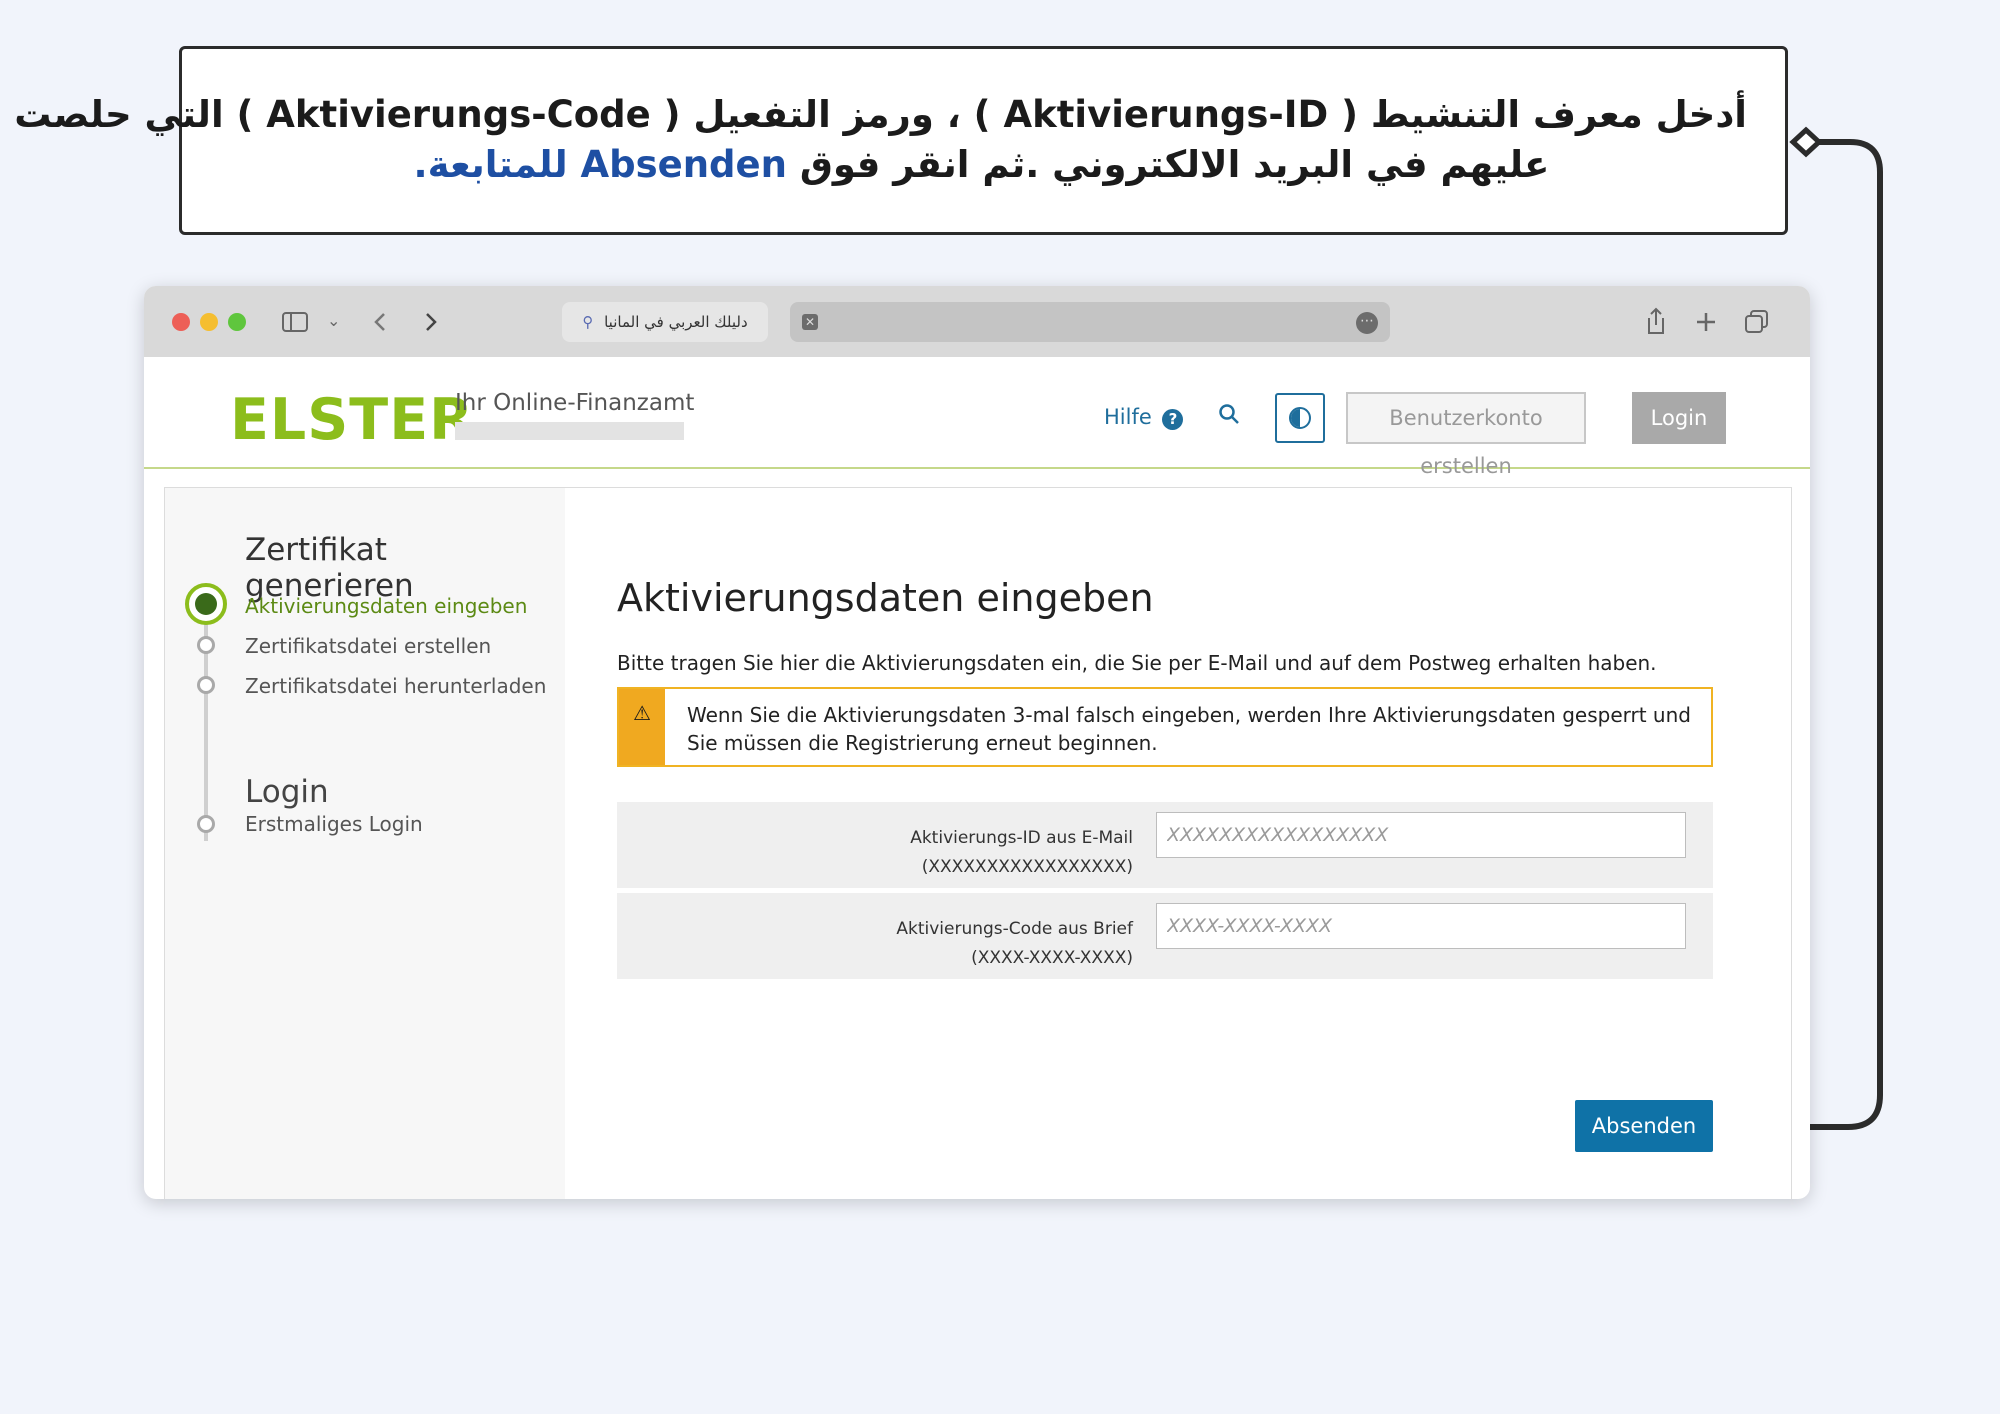  I want to click on tab-overview-icon, so click(1757, 322).